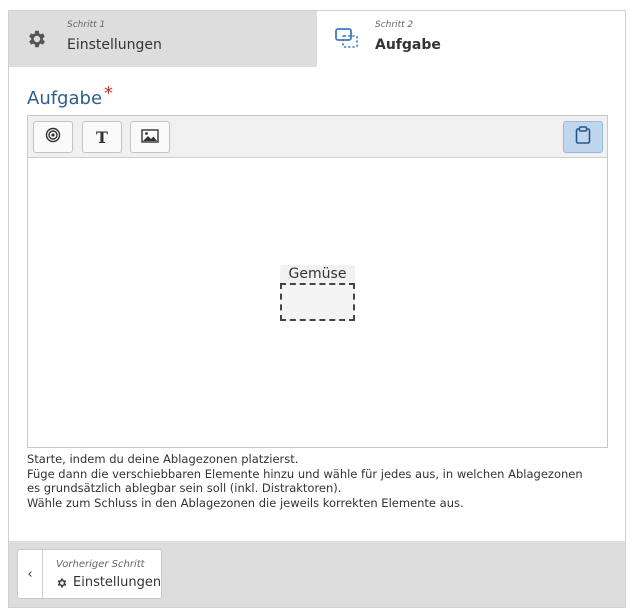  I want to click on dropzone, so click(317, 302).